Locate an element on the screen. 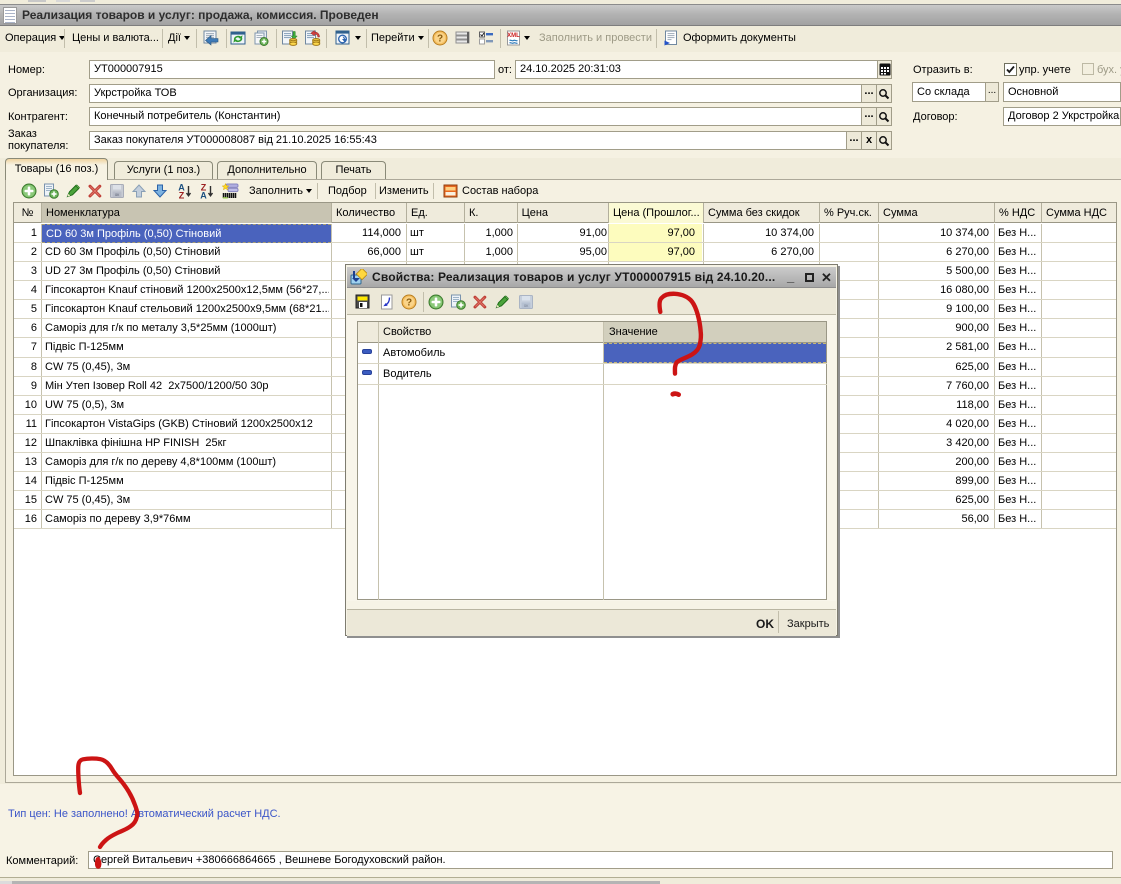  svg-text: XML is located at coordinates (513, 36).